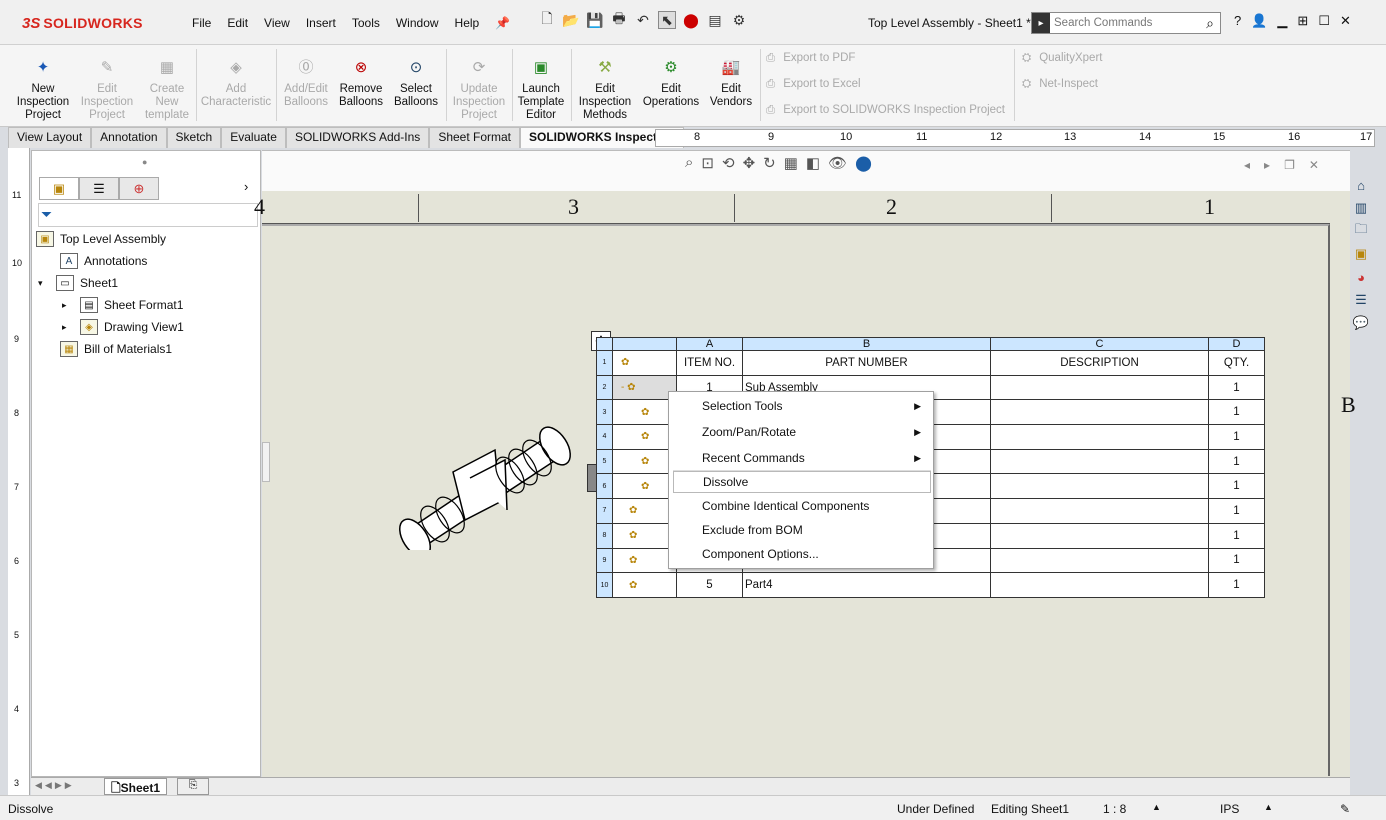  I want to click on save-icon: 💾, so click(595, 20).